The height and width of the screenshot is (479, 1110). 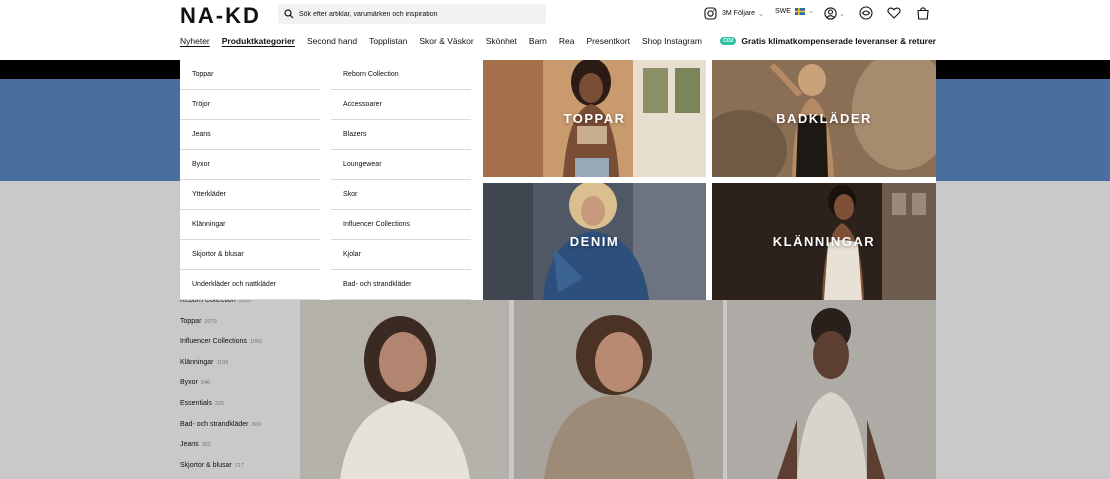 What do you see at coordinates (710, 13) in the screenshot?
I see `instagram-icon` at bounding box center [710, 13].